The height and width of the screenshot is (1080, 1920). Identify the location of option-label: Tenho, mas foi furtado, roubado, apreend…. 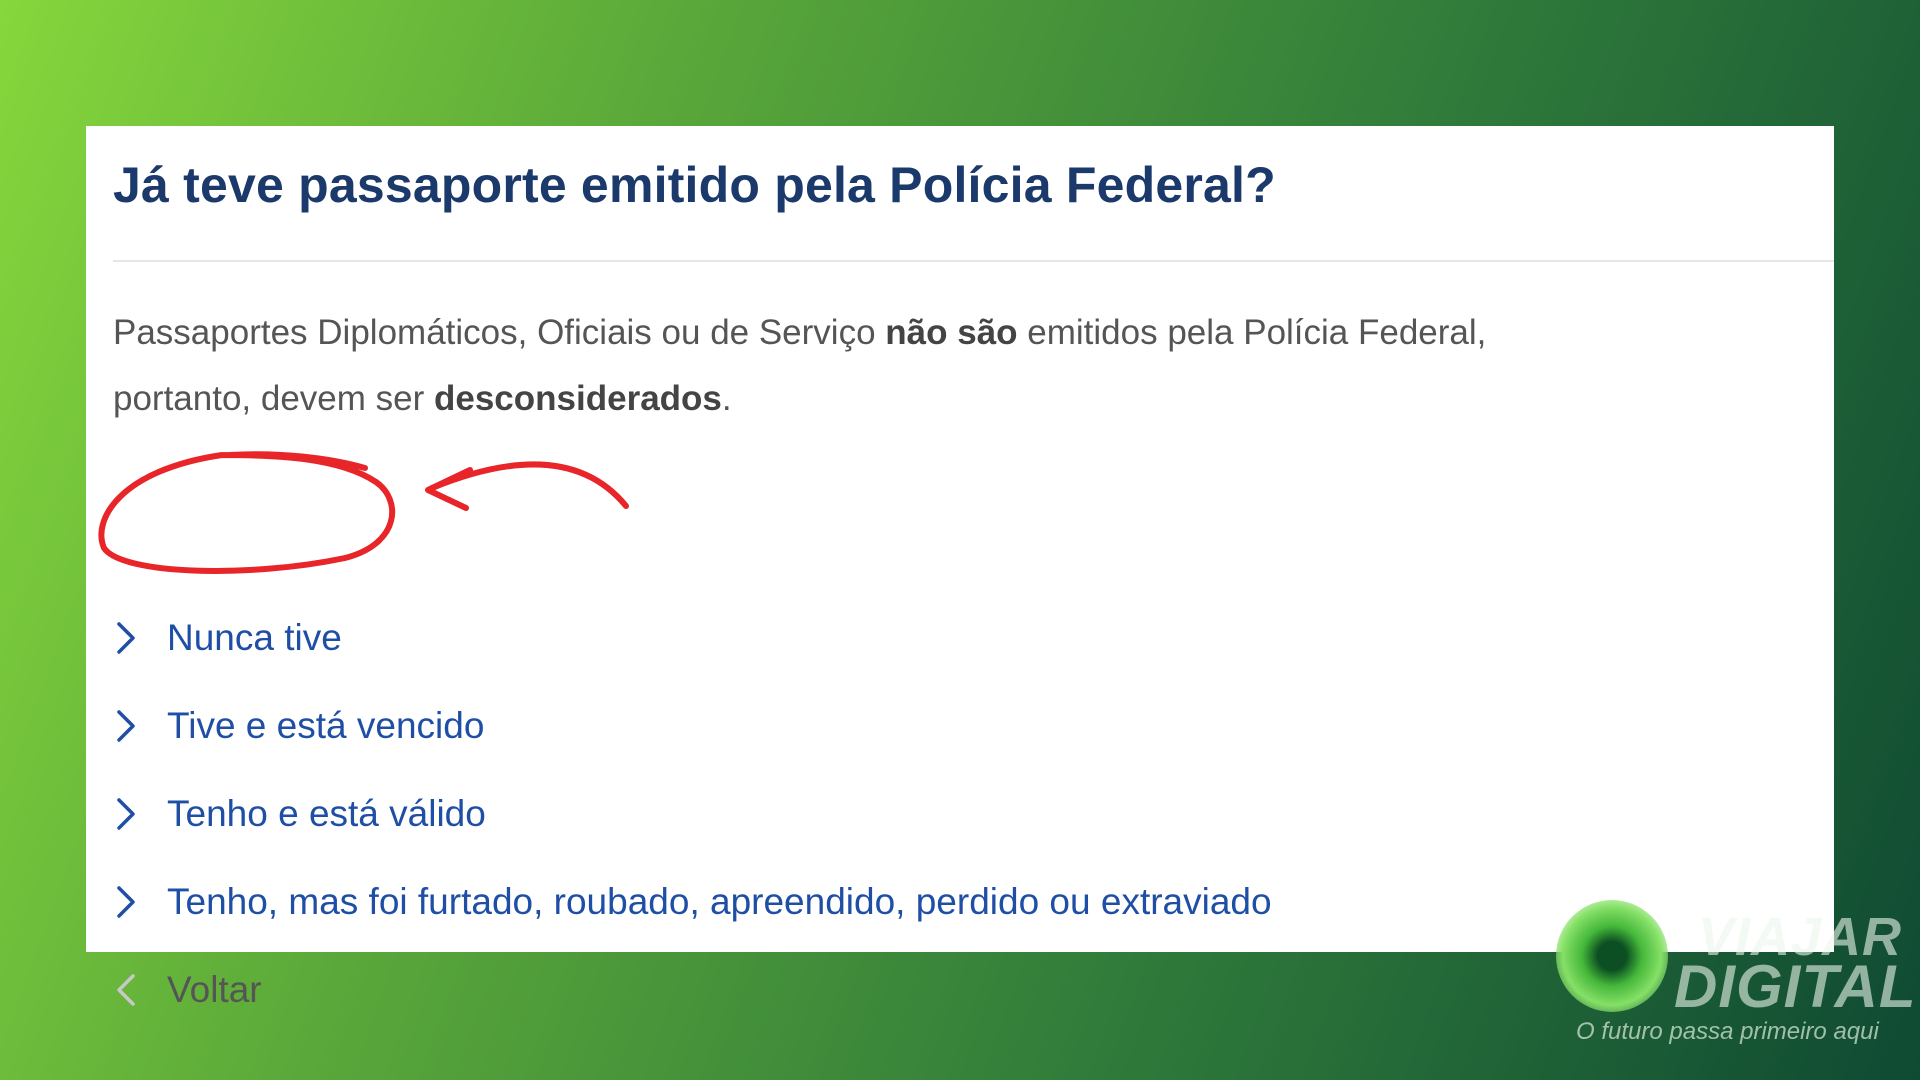
(719, 901).